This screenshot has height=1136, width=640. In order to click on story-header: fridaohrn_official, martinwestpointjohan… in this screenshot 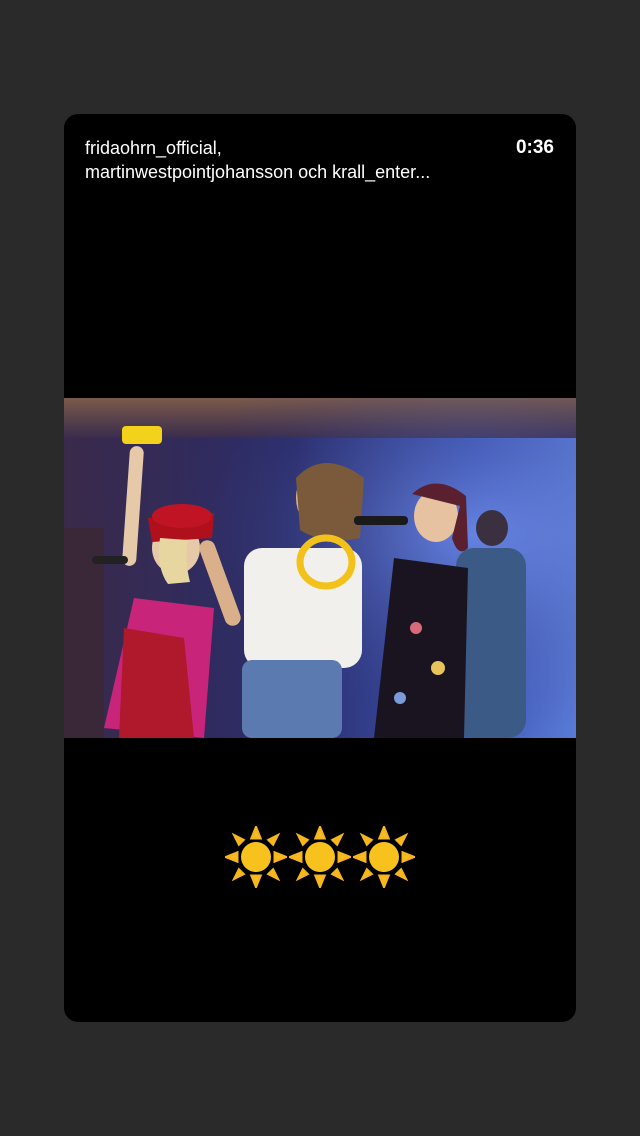, I will do `click(319, 160)`.